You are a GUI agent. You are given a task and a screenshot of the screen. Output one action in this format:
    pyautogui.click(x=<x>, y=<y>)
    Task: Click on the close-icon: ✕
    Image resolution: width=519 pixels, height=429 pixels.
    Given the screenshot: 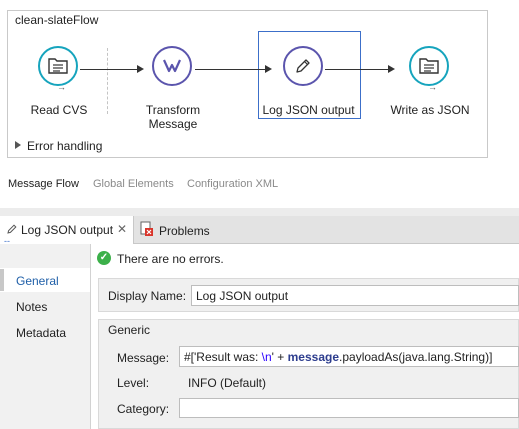 What is the action you would take?
    pyautogui.click(x=122, y=229)
    